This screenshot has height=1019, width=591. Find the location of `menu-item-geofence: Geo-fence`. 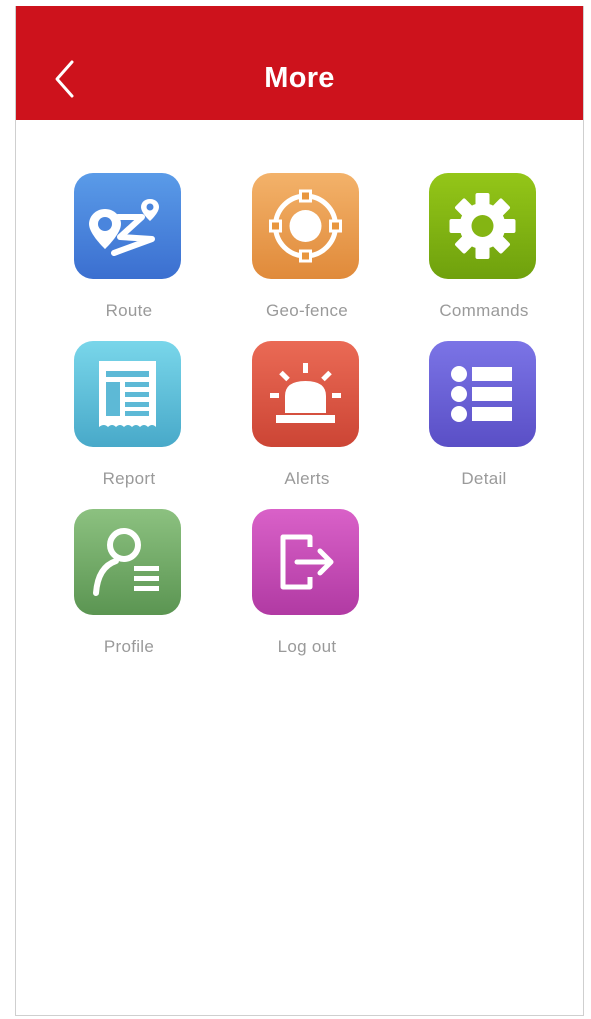

menu-item-geofence: Geo-fence is located at coordinates (307, 248).